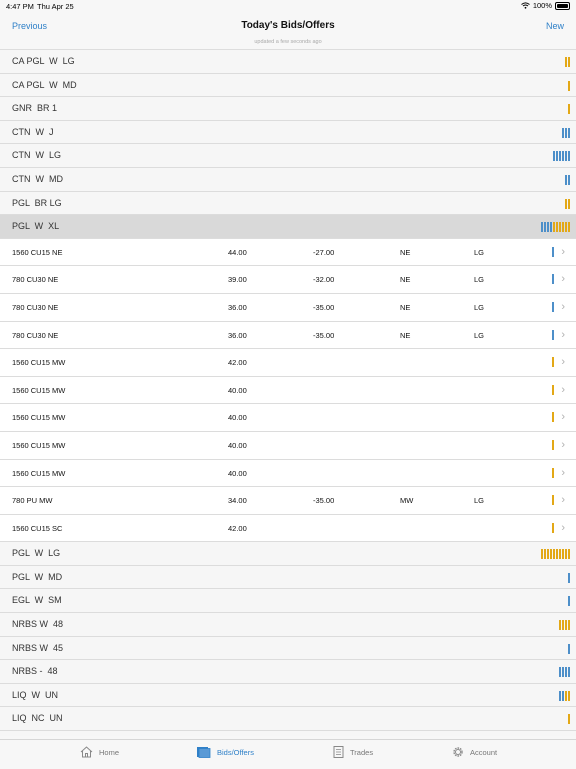 The image size is (576, 769). Describe the element at coordinates (86, 752) in the screenshot. I see `home-icon` at that location.